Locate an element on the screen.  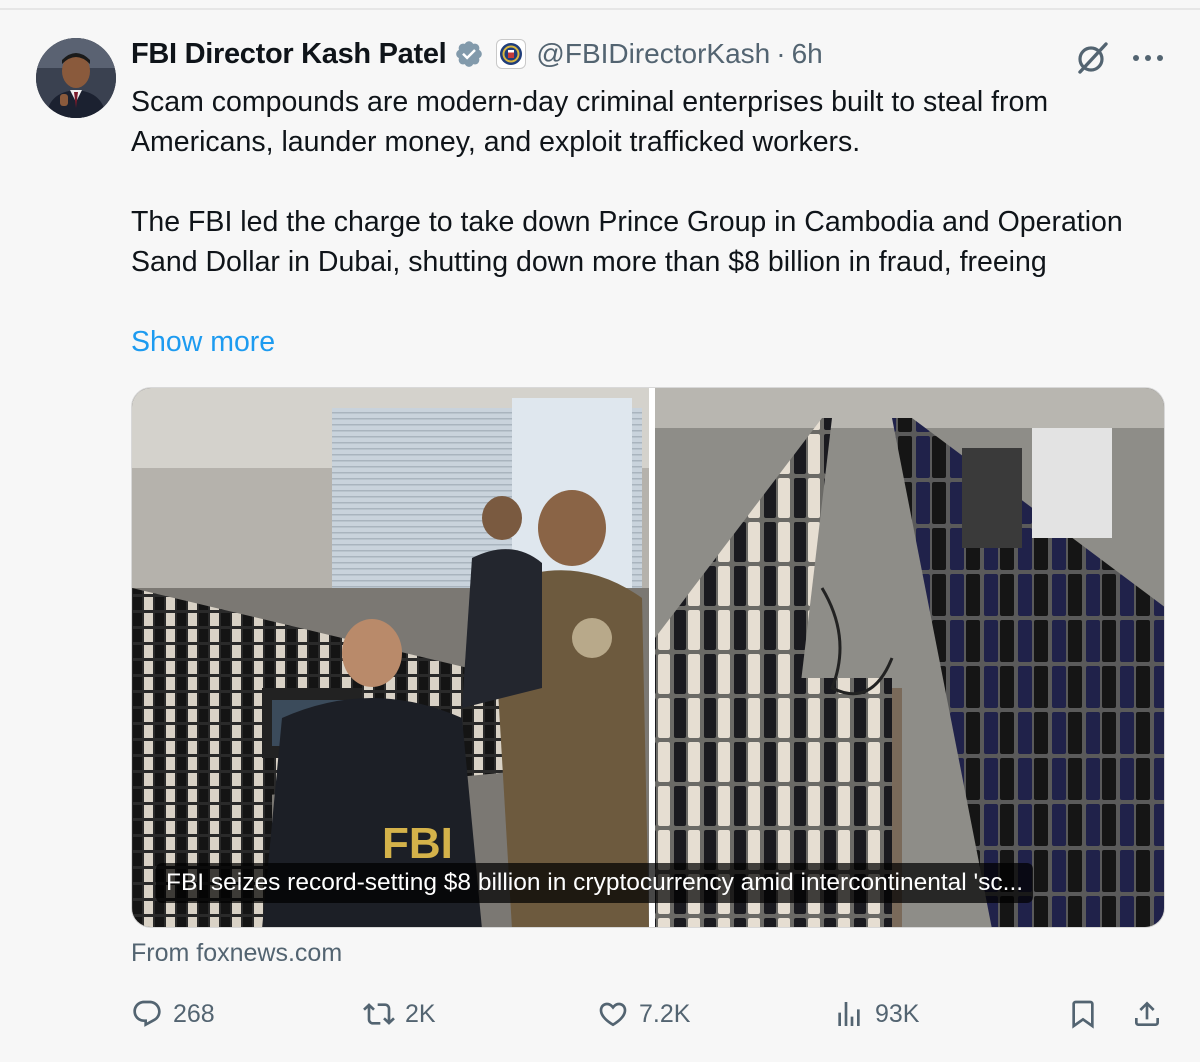
reply-icon is located at coordinates (147, 1013).